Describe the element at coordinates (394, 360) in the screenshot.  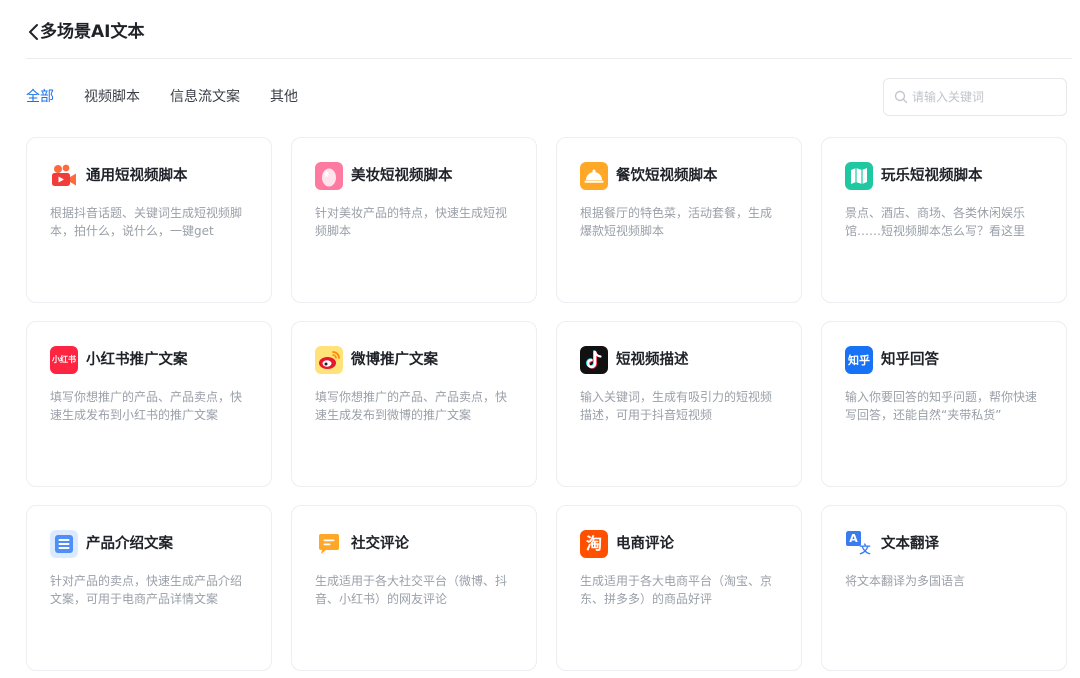
I see `card-title: 微博推广文案` at that location.